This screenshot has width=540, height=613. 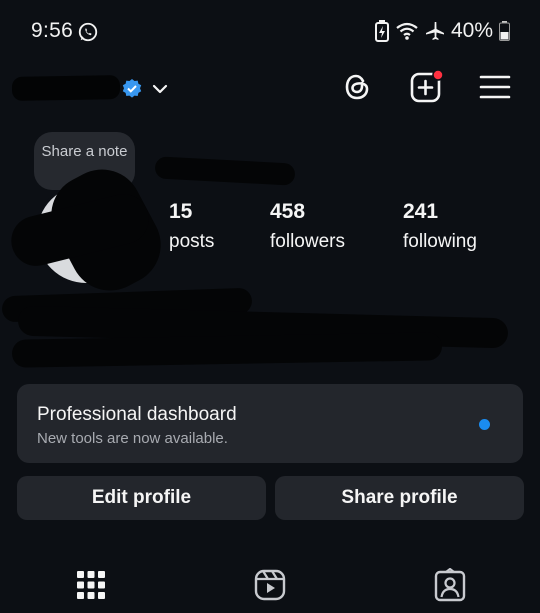 I want to click on airplane-icon, so click(x=434, y=31).